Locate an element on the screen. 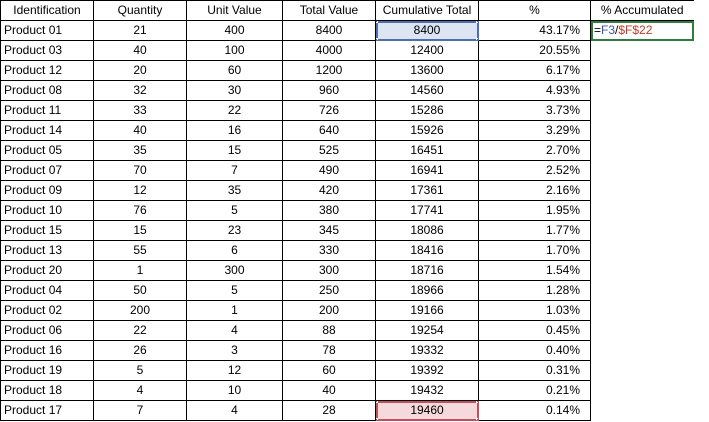 Image resolution: width=709 pixels, height=422 pixels. cell-identification: Product 07 is located at coordinates (47, 170).